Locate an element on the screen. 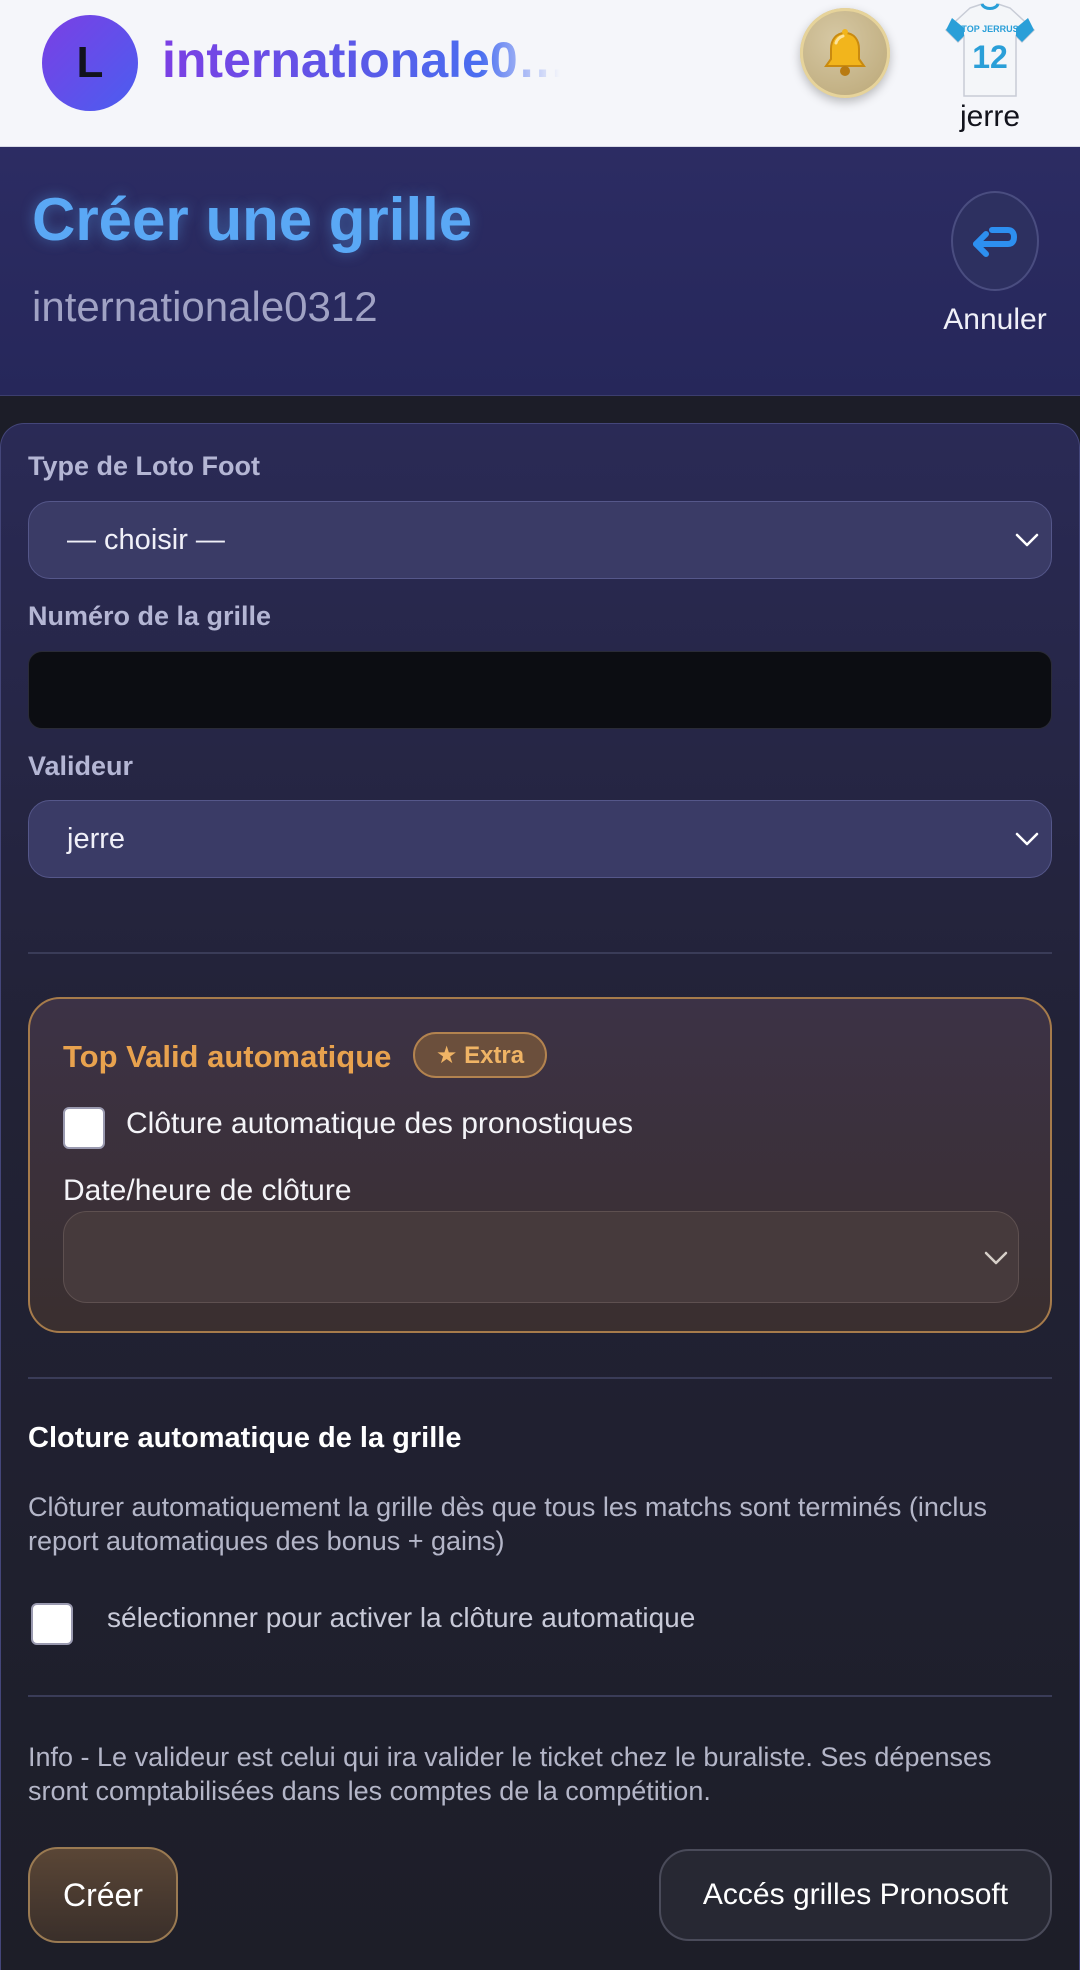 The width and height of the screenshot is (1080, 1970). user-profile: TOP JERRUS 12 jerre is located at coordinates (990, 73).